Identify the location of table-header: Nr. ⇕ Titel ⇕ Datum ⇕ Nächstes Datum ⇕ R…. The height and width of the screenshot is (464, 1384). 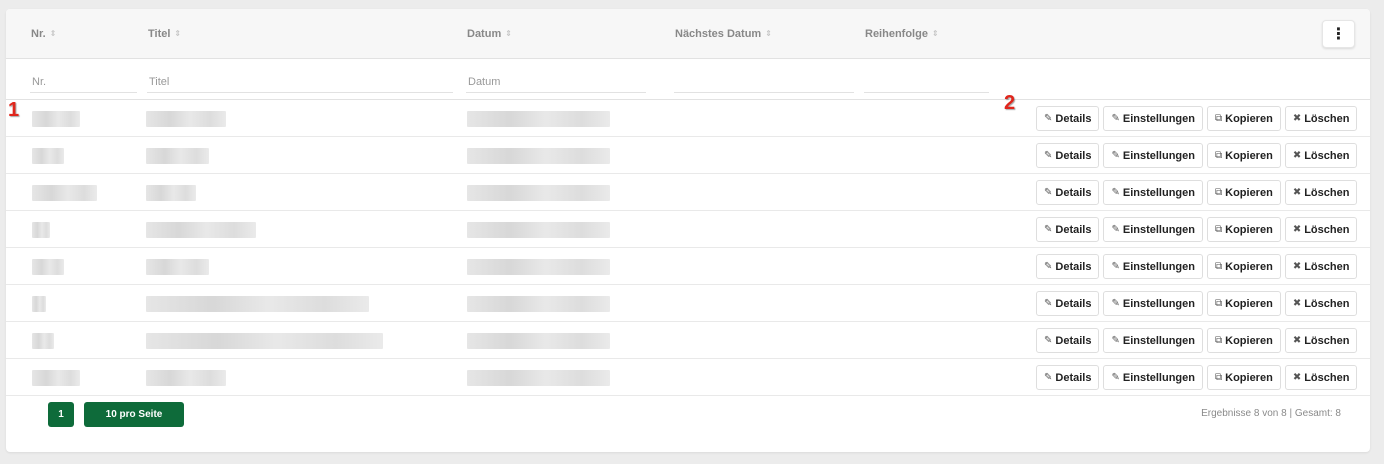
(688, 34).